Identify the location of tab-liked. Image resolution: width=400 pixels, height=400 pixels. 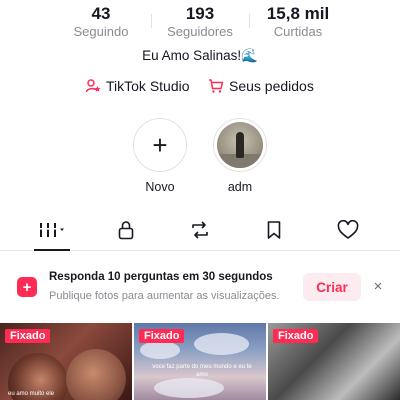
(348, 230).